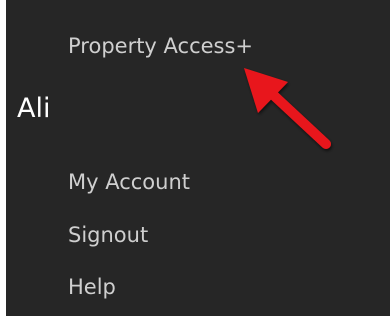 The image size is (392, 322). Describe the element at coordinates (129, 182) in the screenshot. I see `menu-item-my-account: My Account` at that location.